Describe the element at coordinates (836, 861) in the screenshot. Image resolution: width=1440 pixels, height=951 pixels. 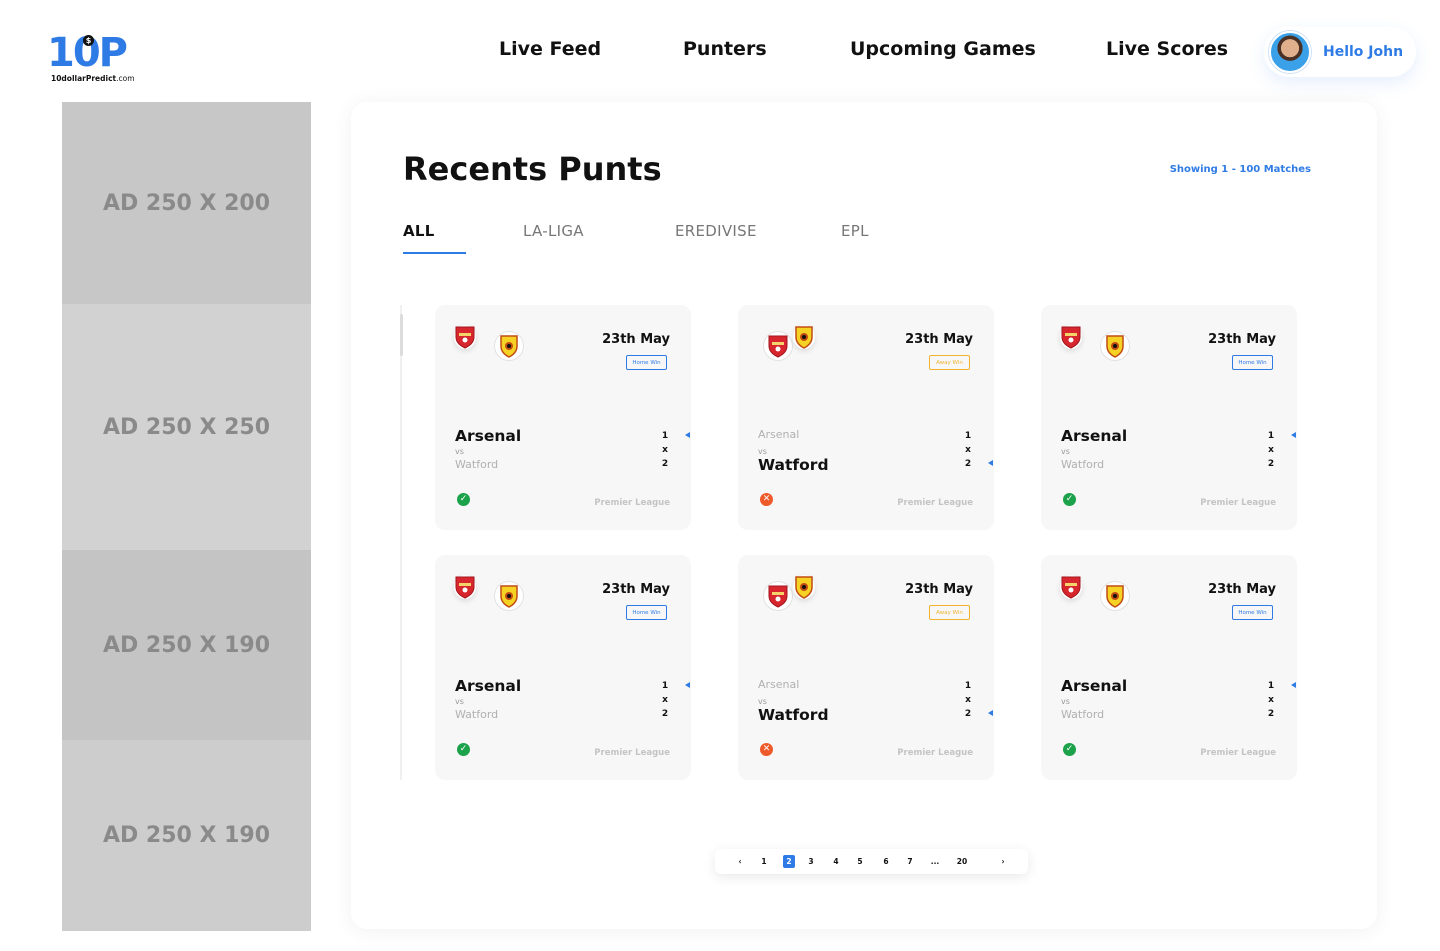
I see `page-4: 4` at that location.